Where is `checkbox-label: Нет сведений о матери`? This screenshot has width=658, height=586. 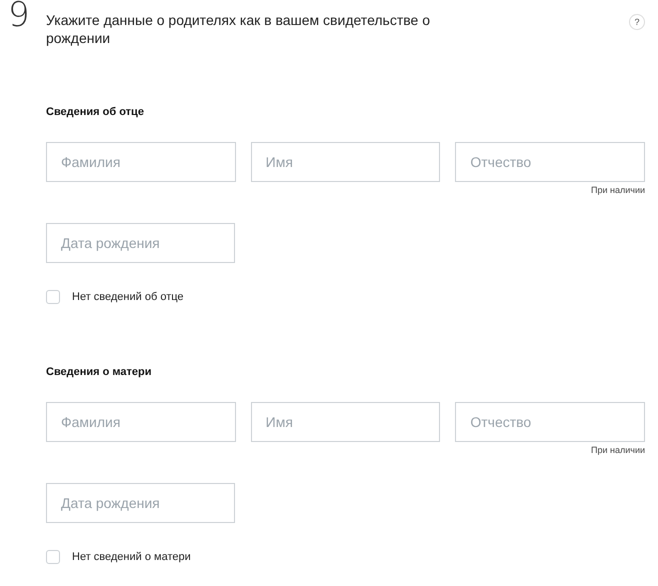 checkbox-label: Нет сведений о матери is located at coordinates (131, 557).